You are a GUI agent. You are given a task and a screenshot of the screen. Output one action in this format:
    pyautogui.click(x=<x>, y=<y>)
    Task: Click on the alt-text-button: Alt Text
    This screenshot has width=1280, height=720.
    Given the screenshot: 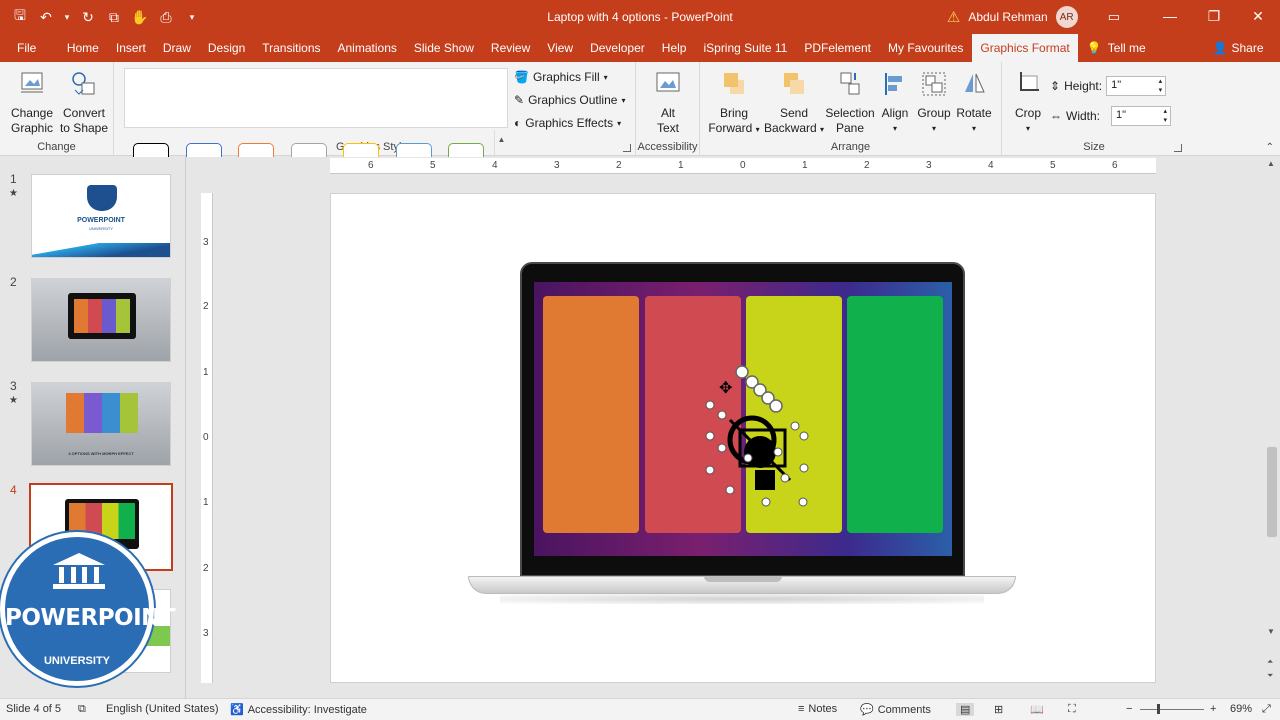 What is the action you would take?
    pyautogui.click(x=668, y=103)
    